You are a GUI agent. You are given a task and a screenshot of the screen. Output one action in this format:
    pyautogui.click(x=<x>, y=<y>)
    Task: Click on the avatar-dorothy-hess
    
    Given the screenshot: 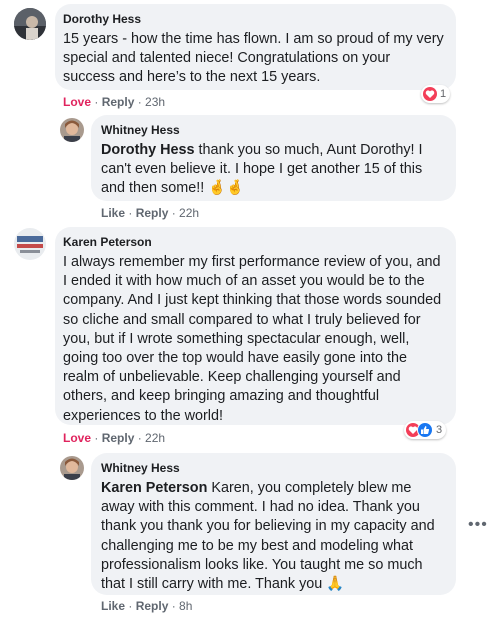 What is the action you would take?
    pyautogui.click(x=30, y=24)
    